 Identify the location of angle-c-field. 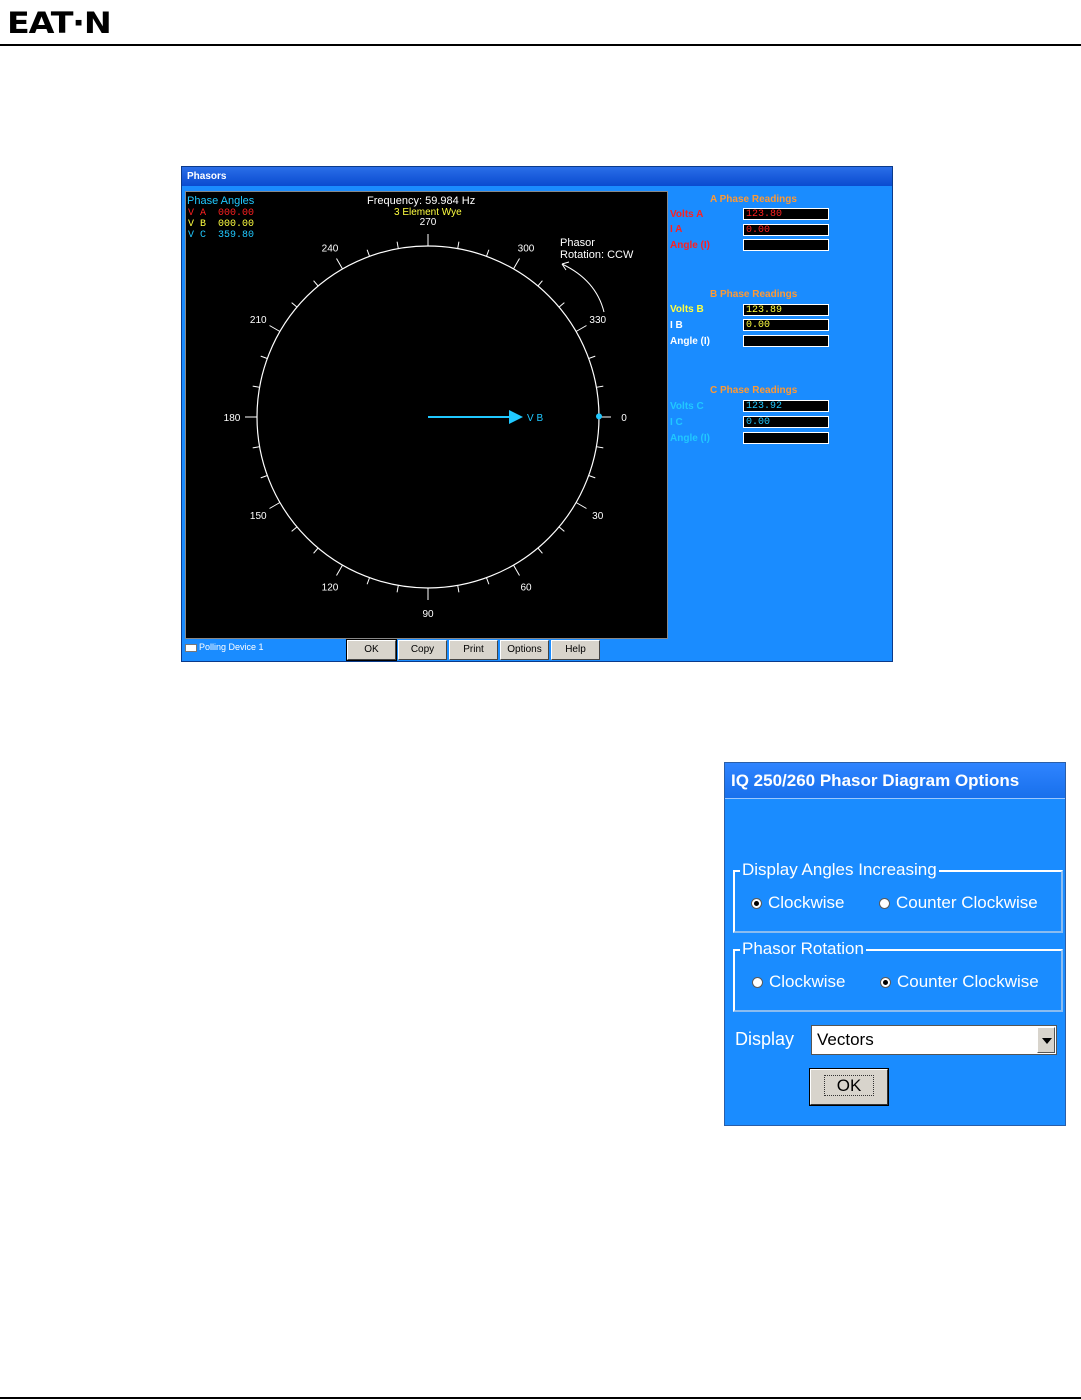
(786, 438).